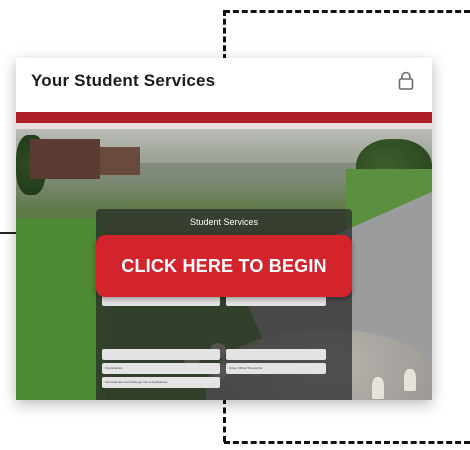 Image resolution: width=470 pixels, height=450 pixels. What do you see at coordinates (123, 80) in the screenshot?
I see `card-title: Your Student Services` at bounding box center [123, 80].